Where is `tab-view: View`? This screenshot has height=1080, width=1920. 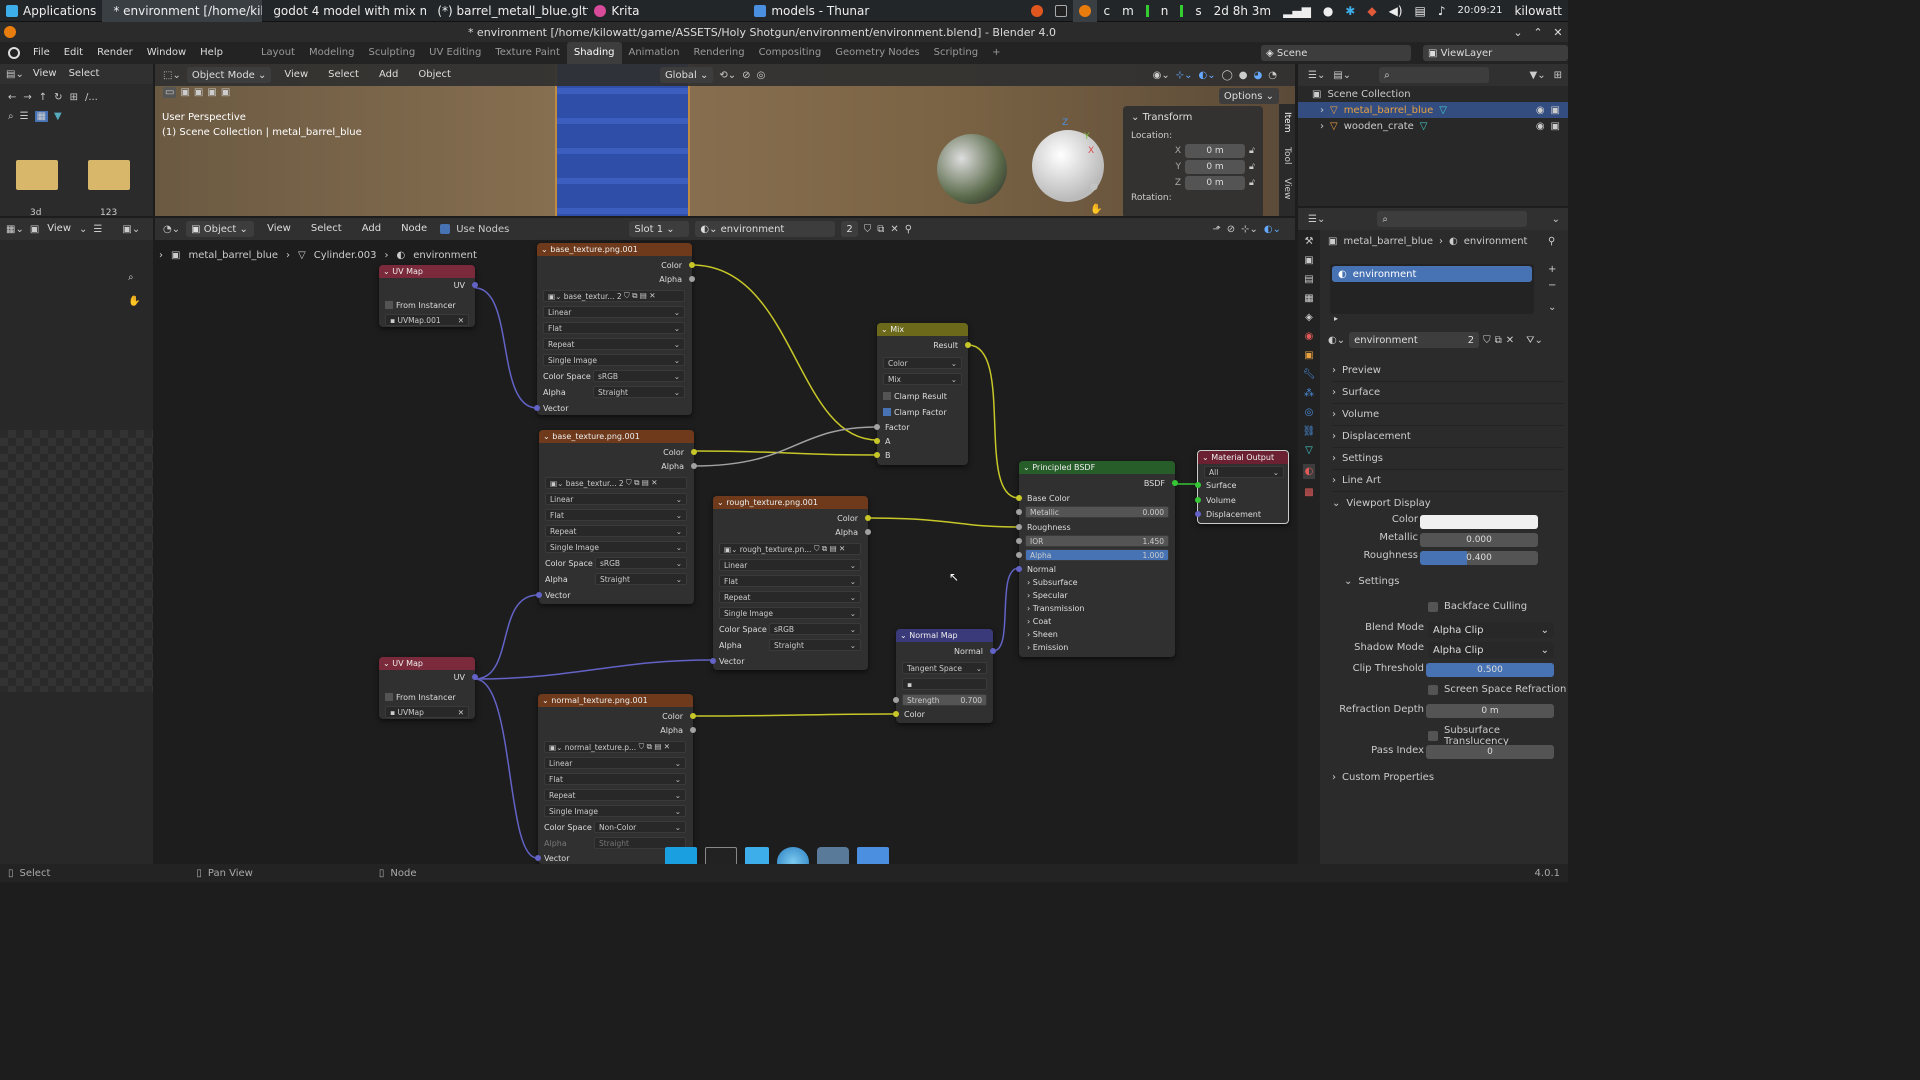 tab-view: View is located at coordinates (1287, 188).